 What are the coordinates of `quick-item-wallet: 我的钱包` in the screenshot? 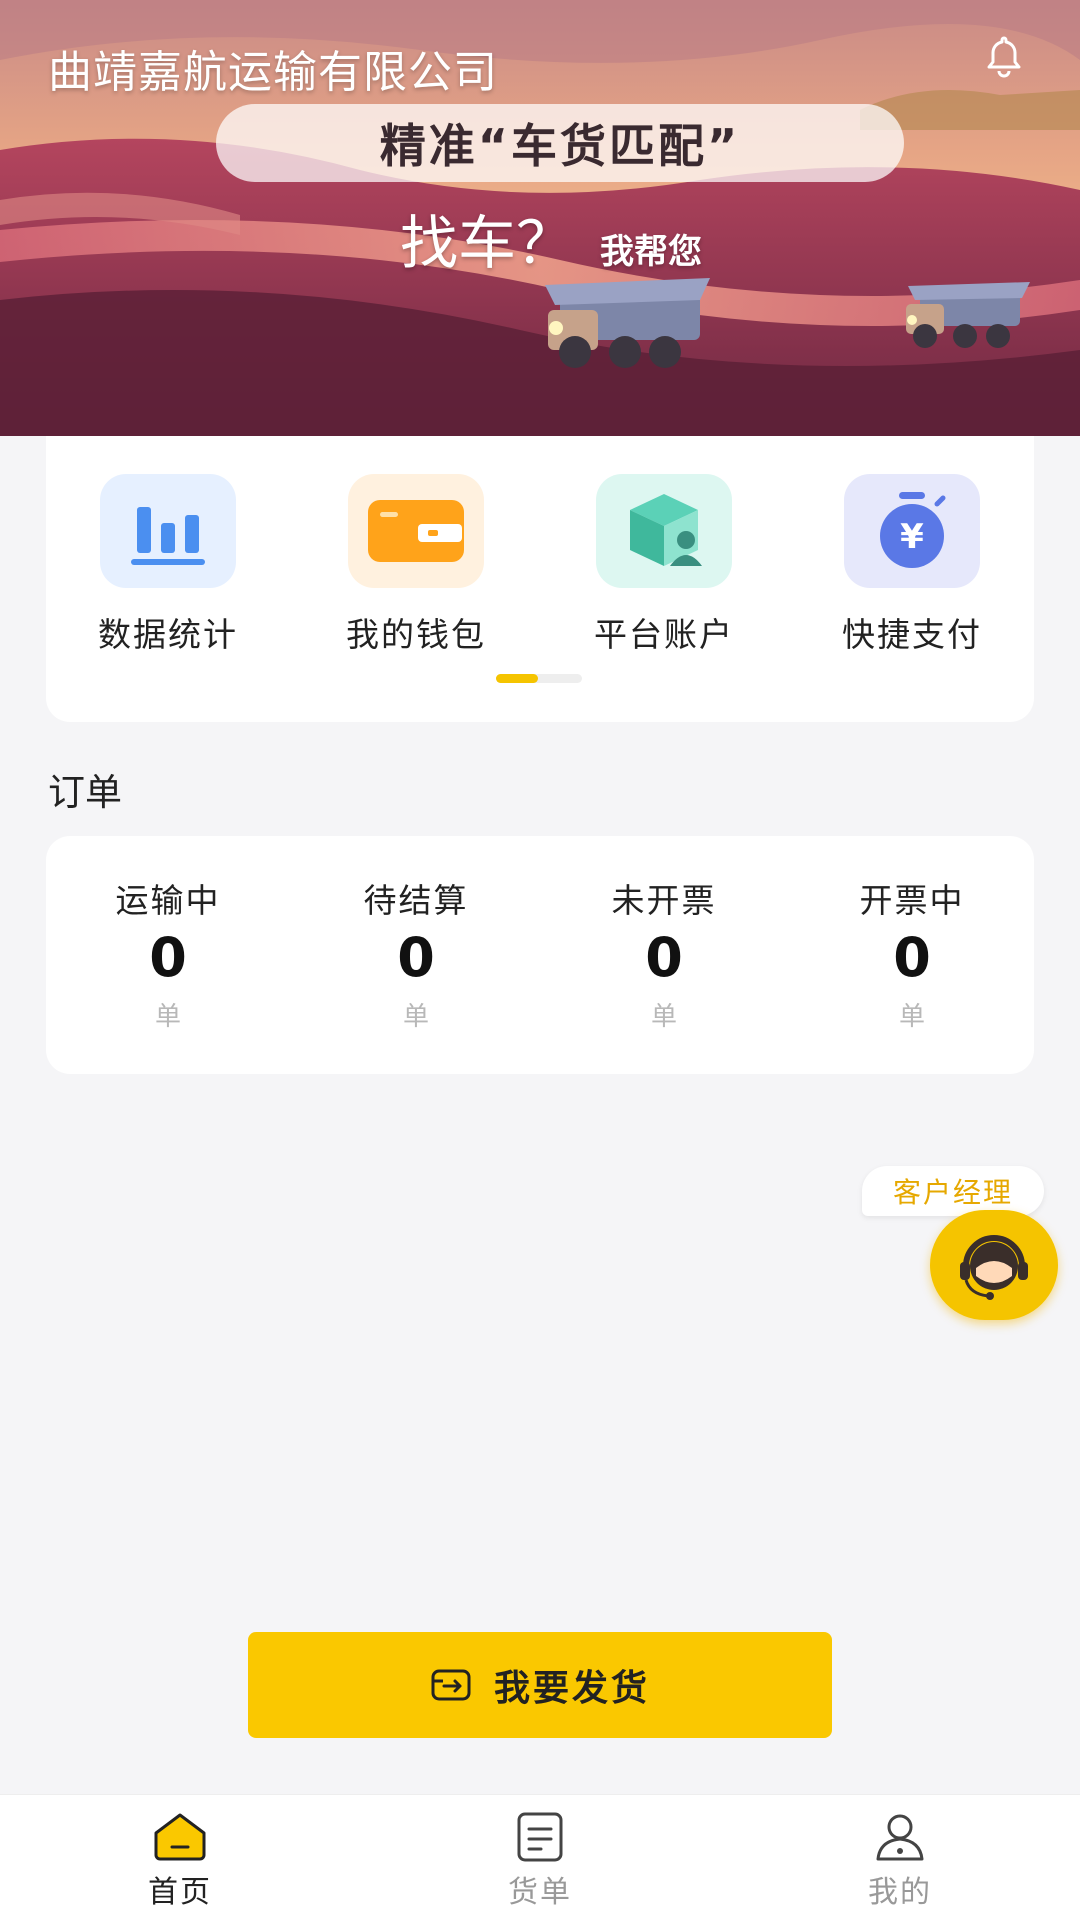 It's located at (416, 565).